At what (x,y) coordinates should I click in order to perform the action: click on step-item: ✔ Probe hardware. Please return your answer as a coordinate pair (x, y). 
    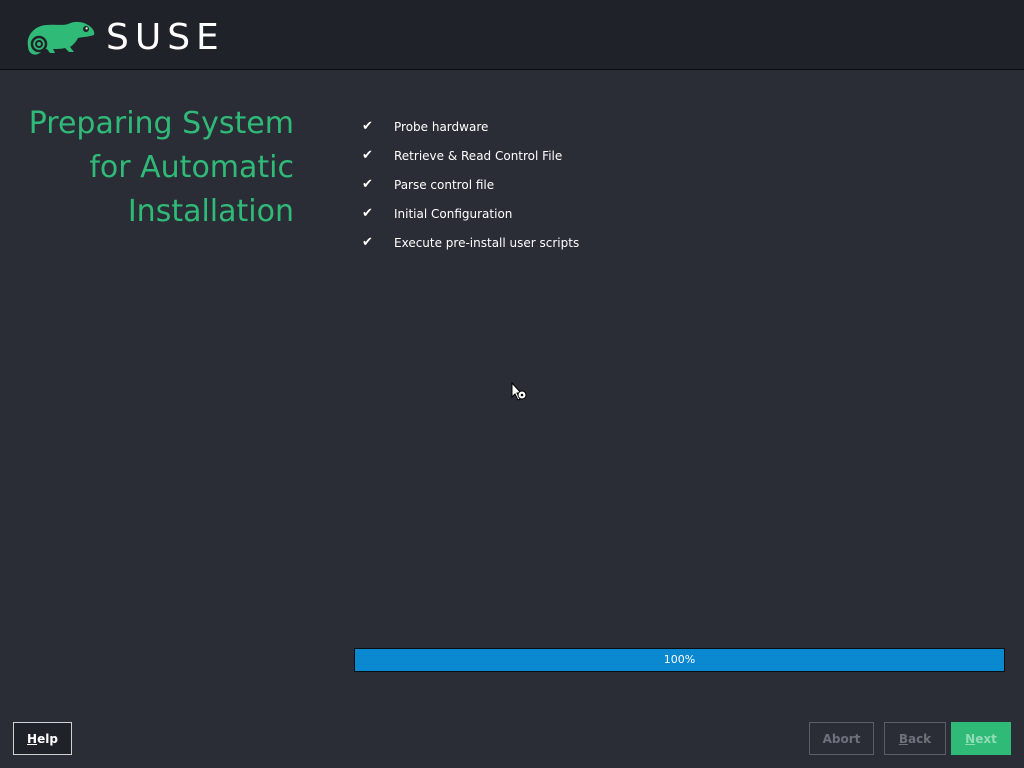
    Looking at the image, I should click on (470, 126).